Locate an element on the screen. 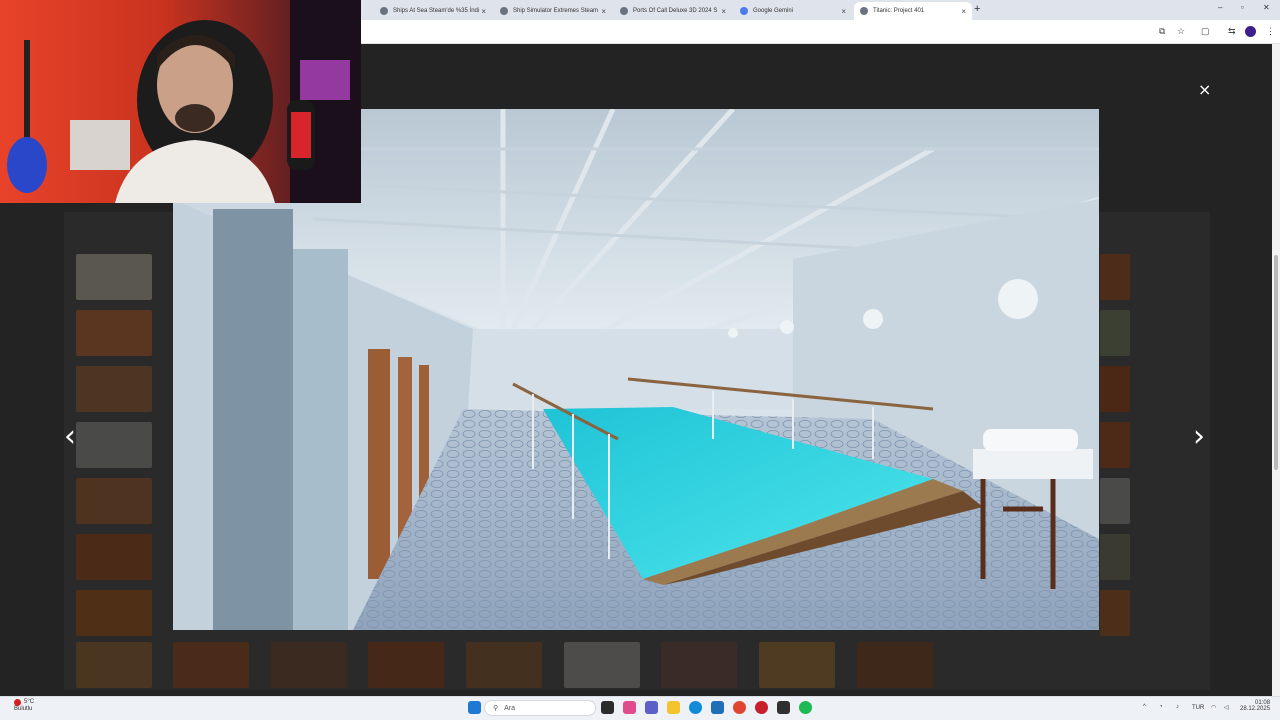  browser-tab-active: Titanic: Project 401 × is located at coordinates (913, 11).